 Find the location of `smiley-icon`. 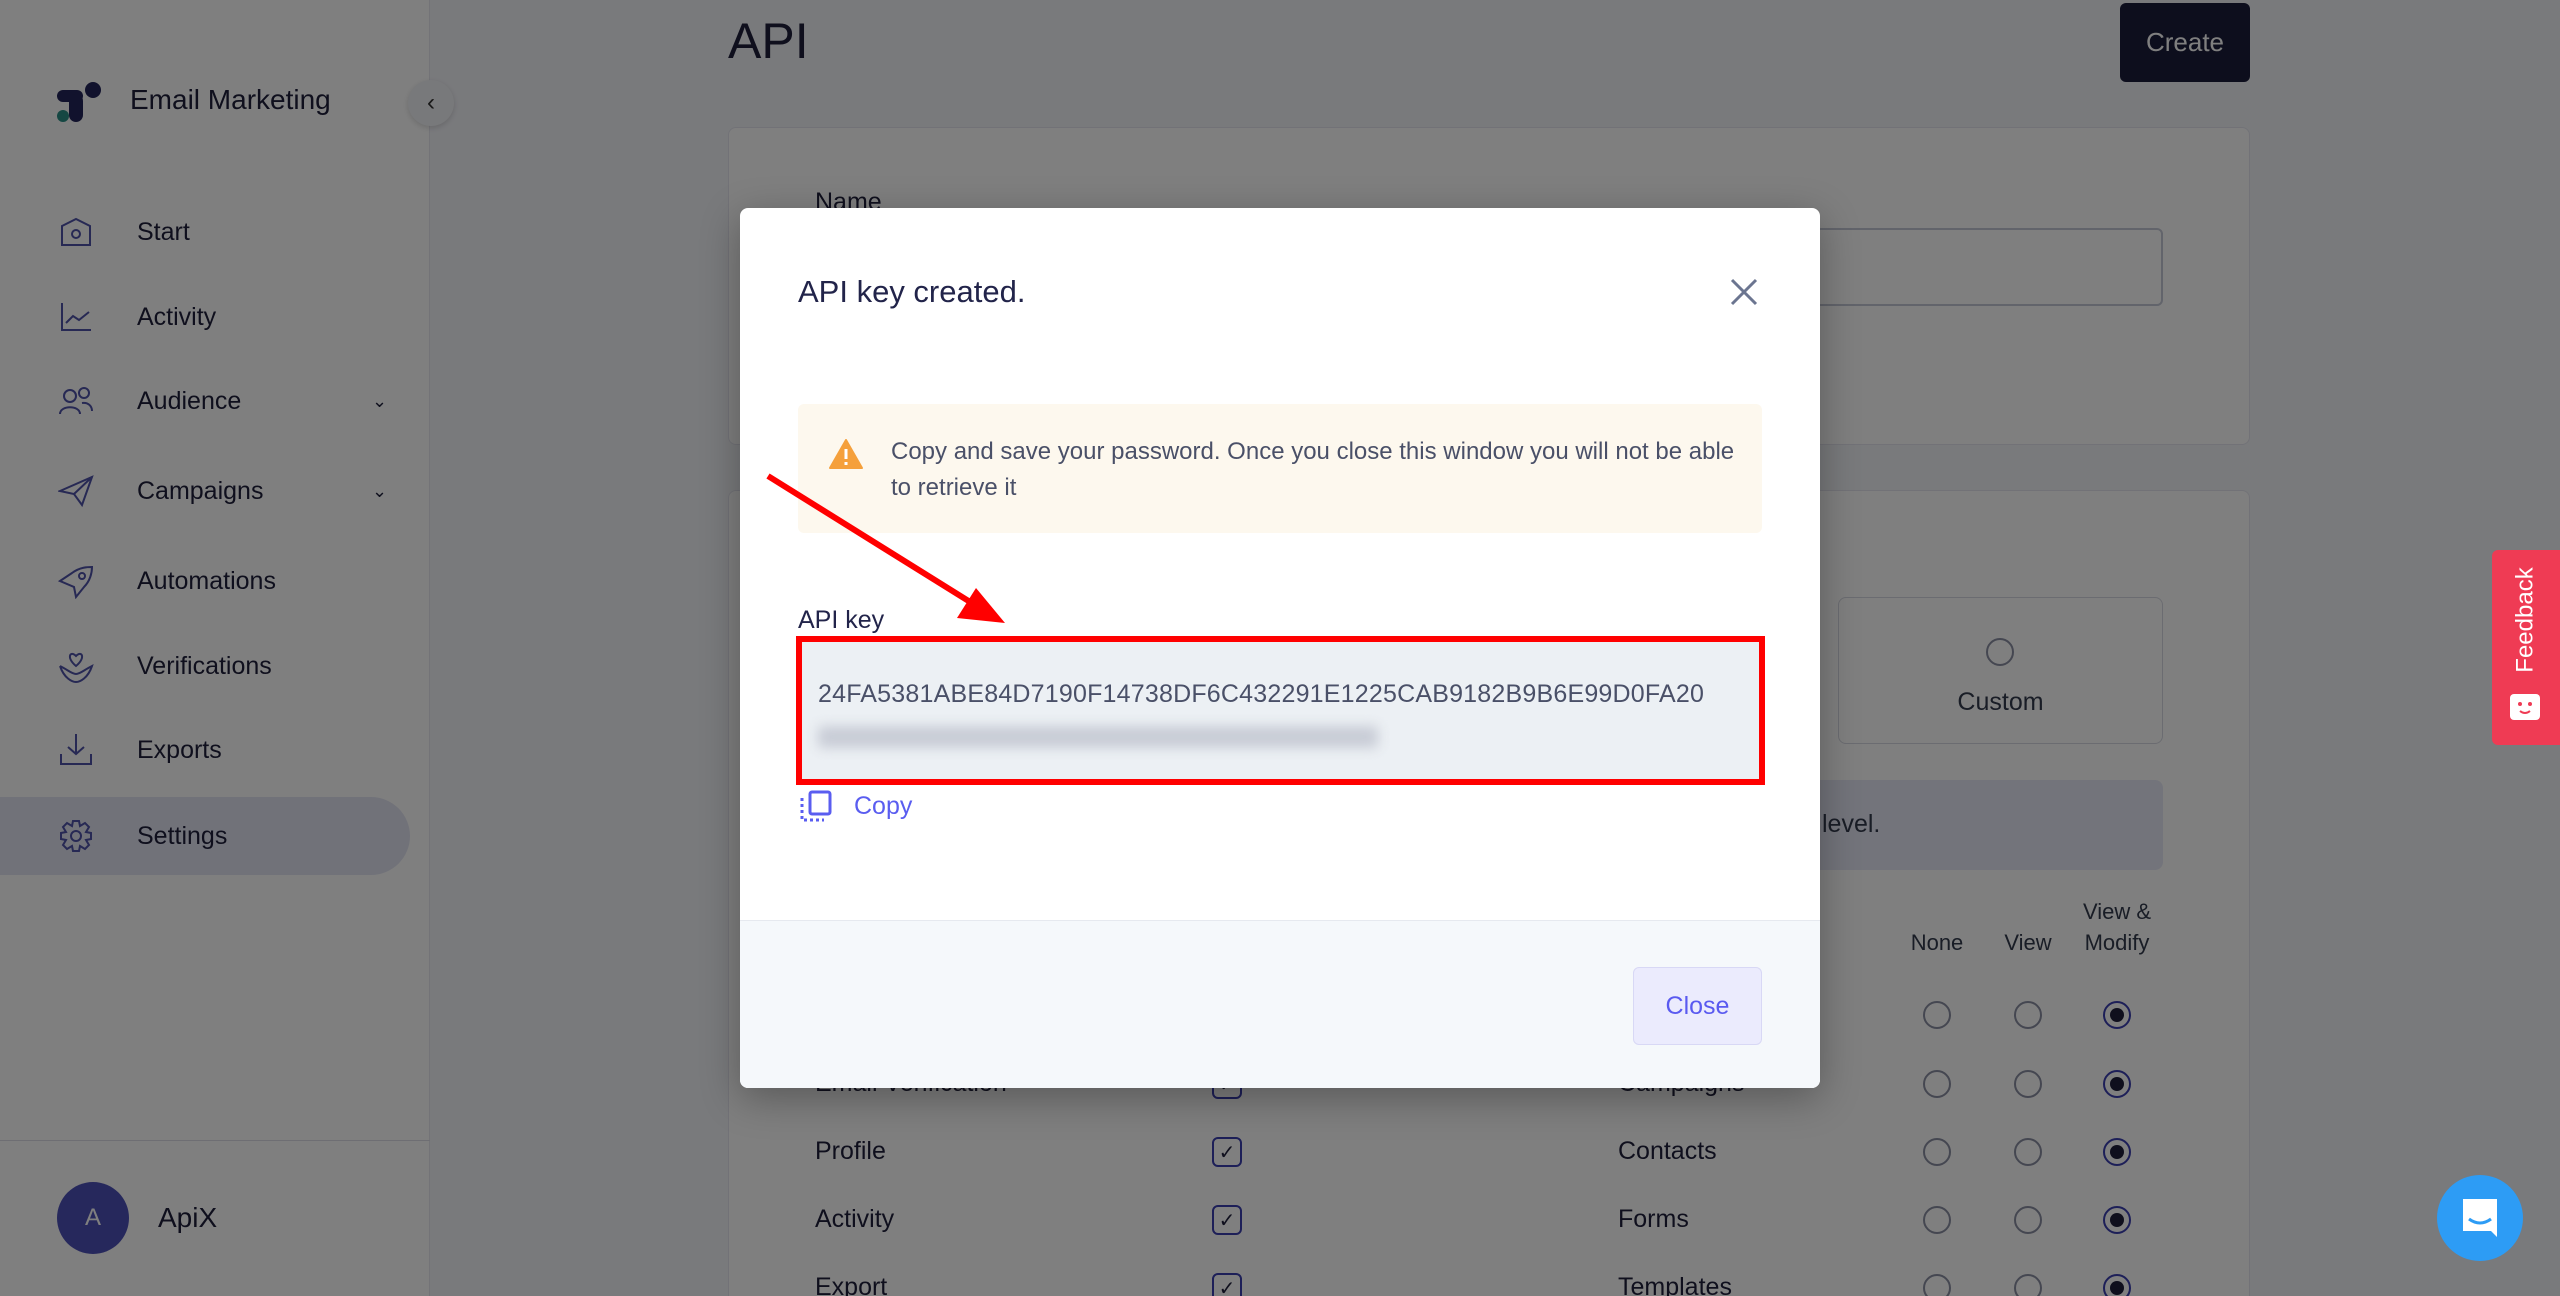

smiley-icon is located at coordinates (2525, 707).